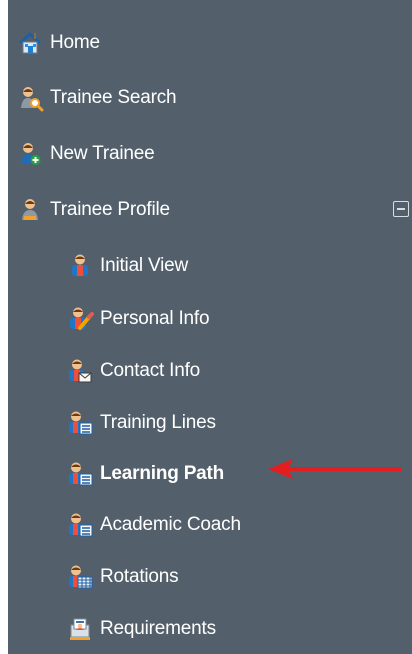  Describe the element at coordinates (80, 266) in the screenshot. I see `initial-view-icon` at that location.